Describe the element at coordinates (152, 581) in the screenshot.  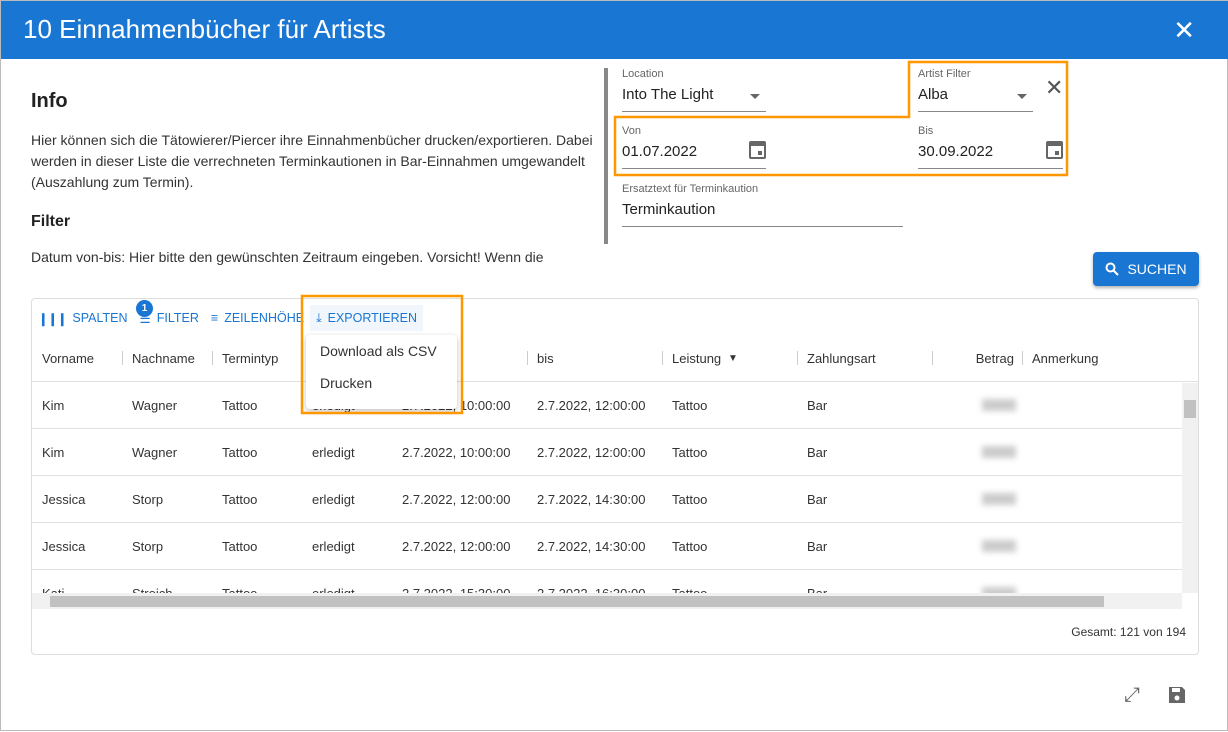
I see `table-cell: Streich` at that location.